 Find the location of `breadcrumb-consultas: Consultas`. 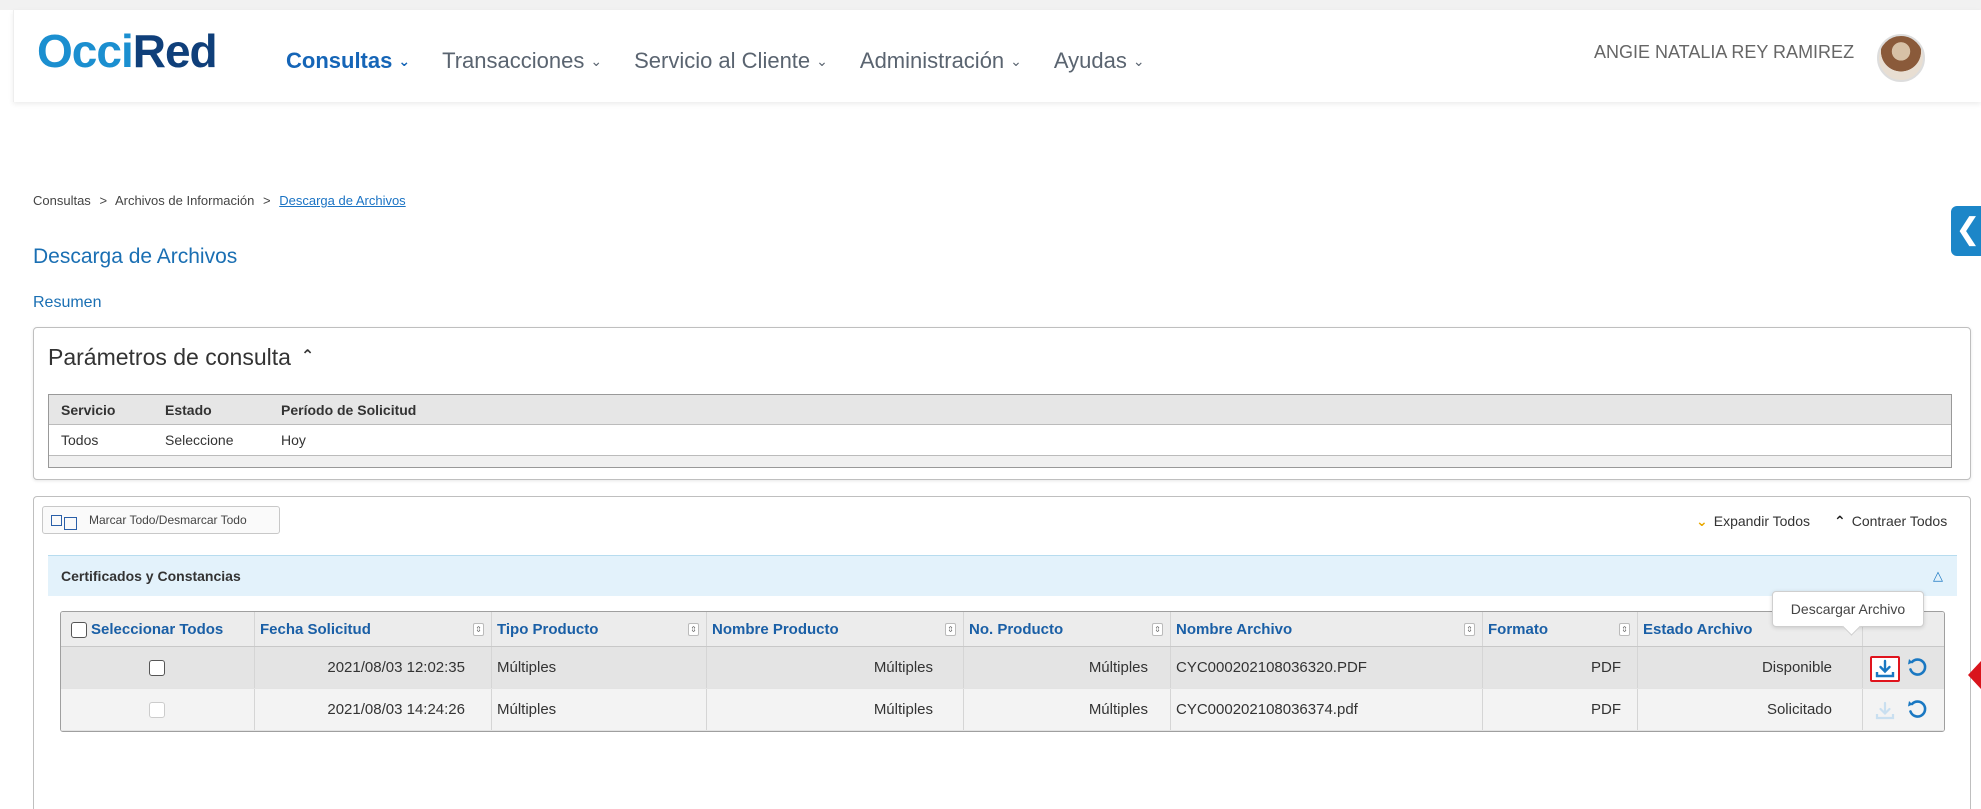

breadcrumb-consultas: Consultas is located at coordinates (62, 200).